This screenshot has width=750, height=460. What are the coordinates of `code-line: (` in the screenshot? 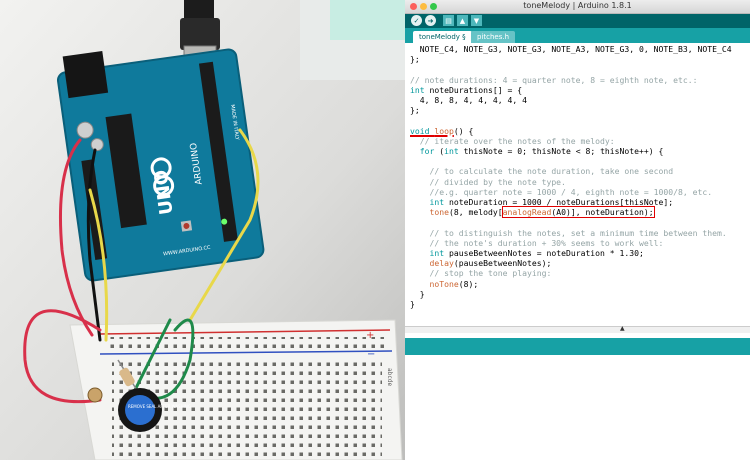 It's located at (439, 151).